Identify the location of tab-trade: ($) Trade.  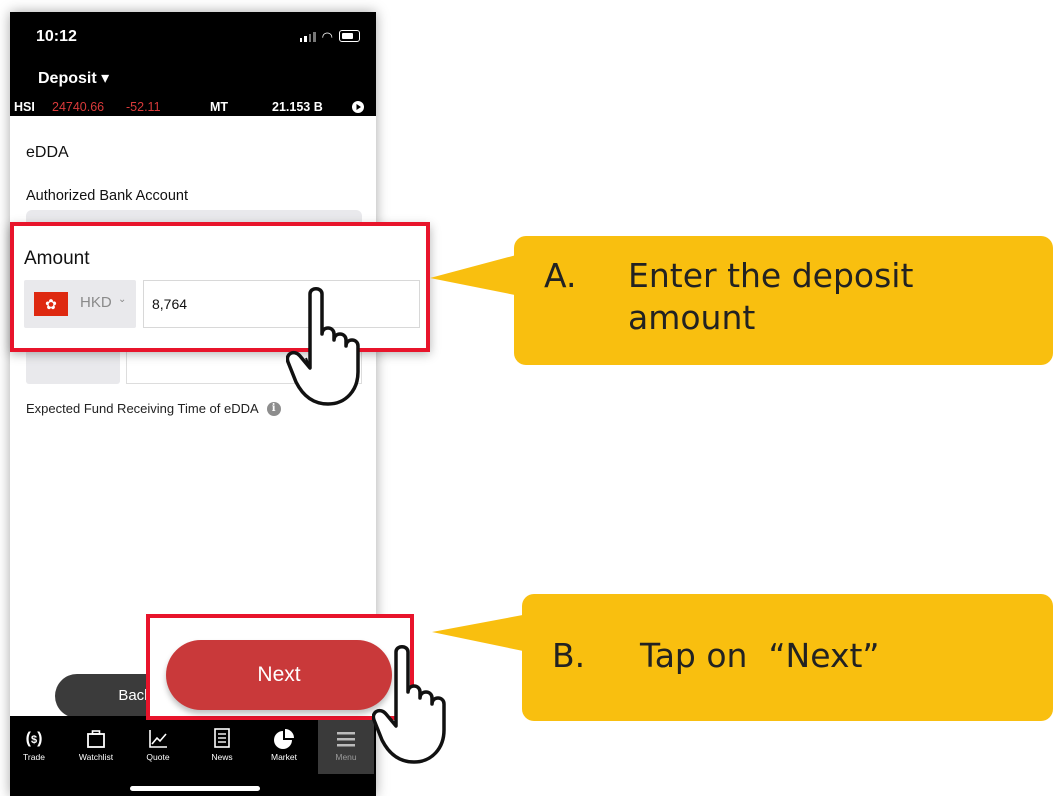
(34, 744).